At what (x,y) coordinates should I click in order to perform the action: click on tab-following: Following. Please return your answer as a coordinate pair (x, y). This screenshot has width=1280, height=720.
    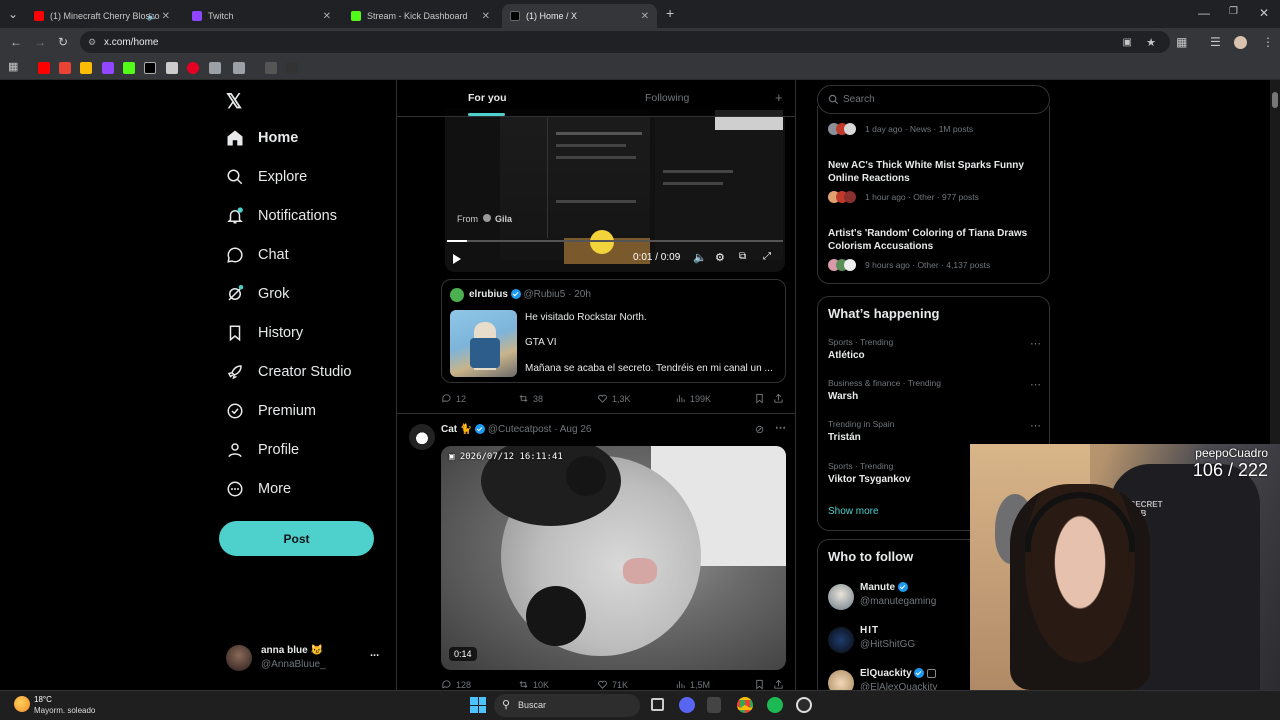
    Looking at the image, I should click on (667, 98).